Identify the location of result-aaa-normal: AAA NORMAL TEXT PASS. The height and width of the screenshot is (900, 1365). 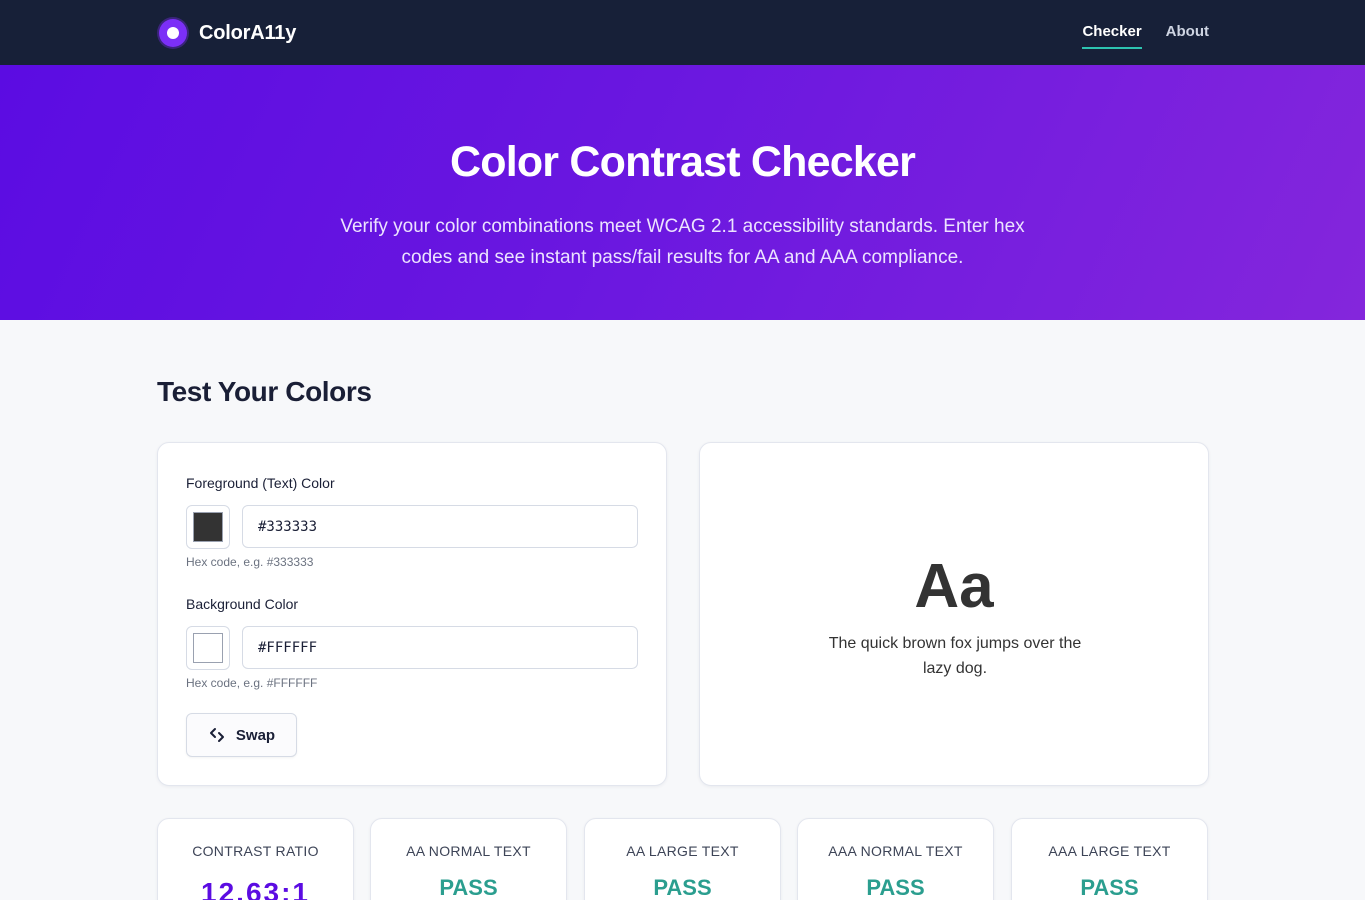
(895, 859).